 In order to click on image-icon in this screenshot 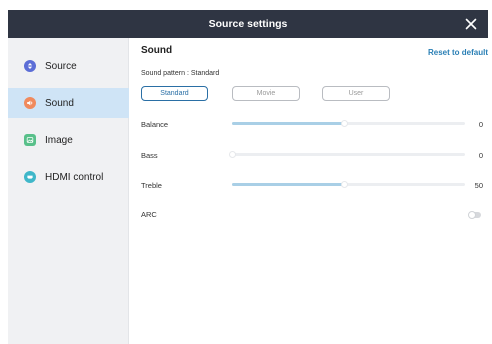, I will do `click(30, 140)`.